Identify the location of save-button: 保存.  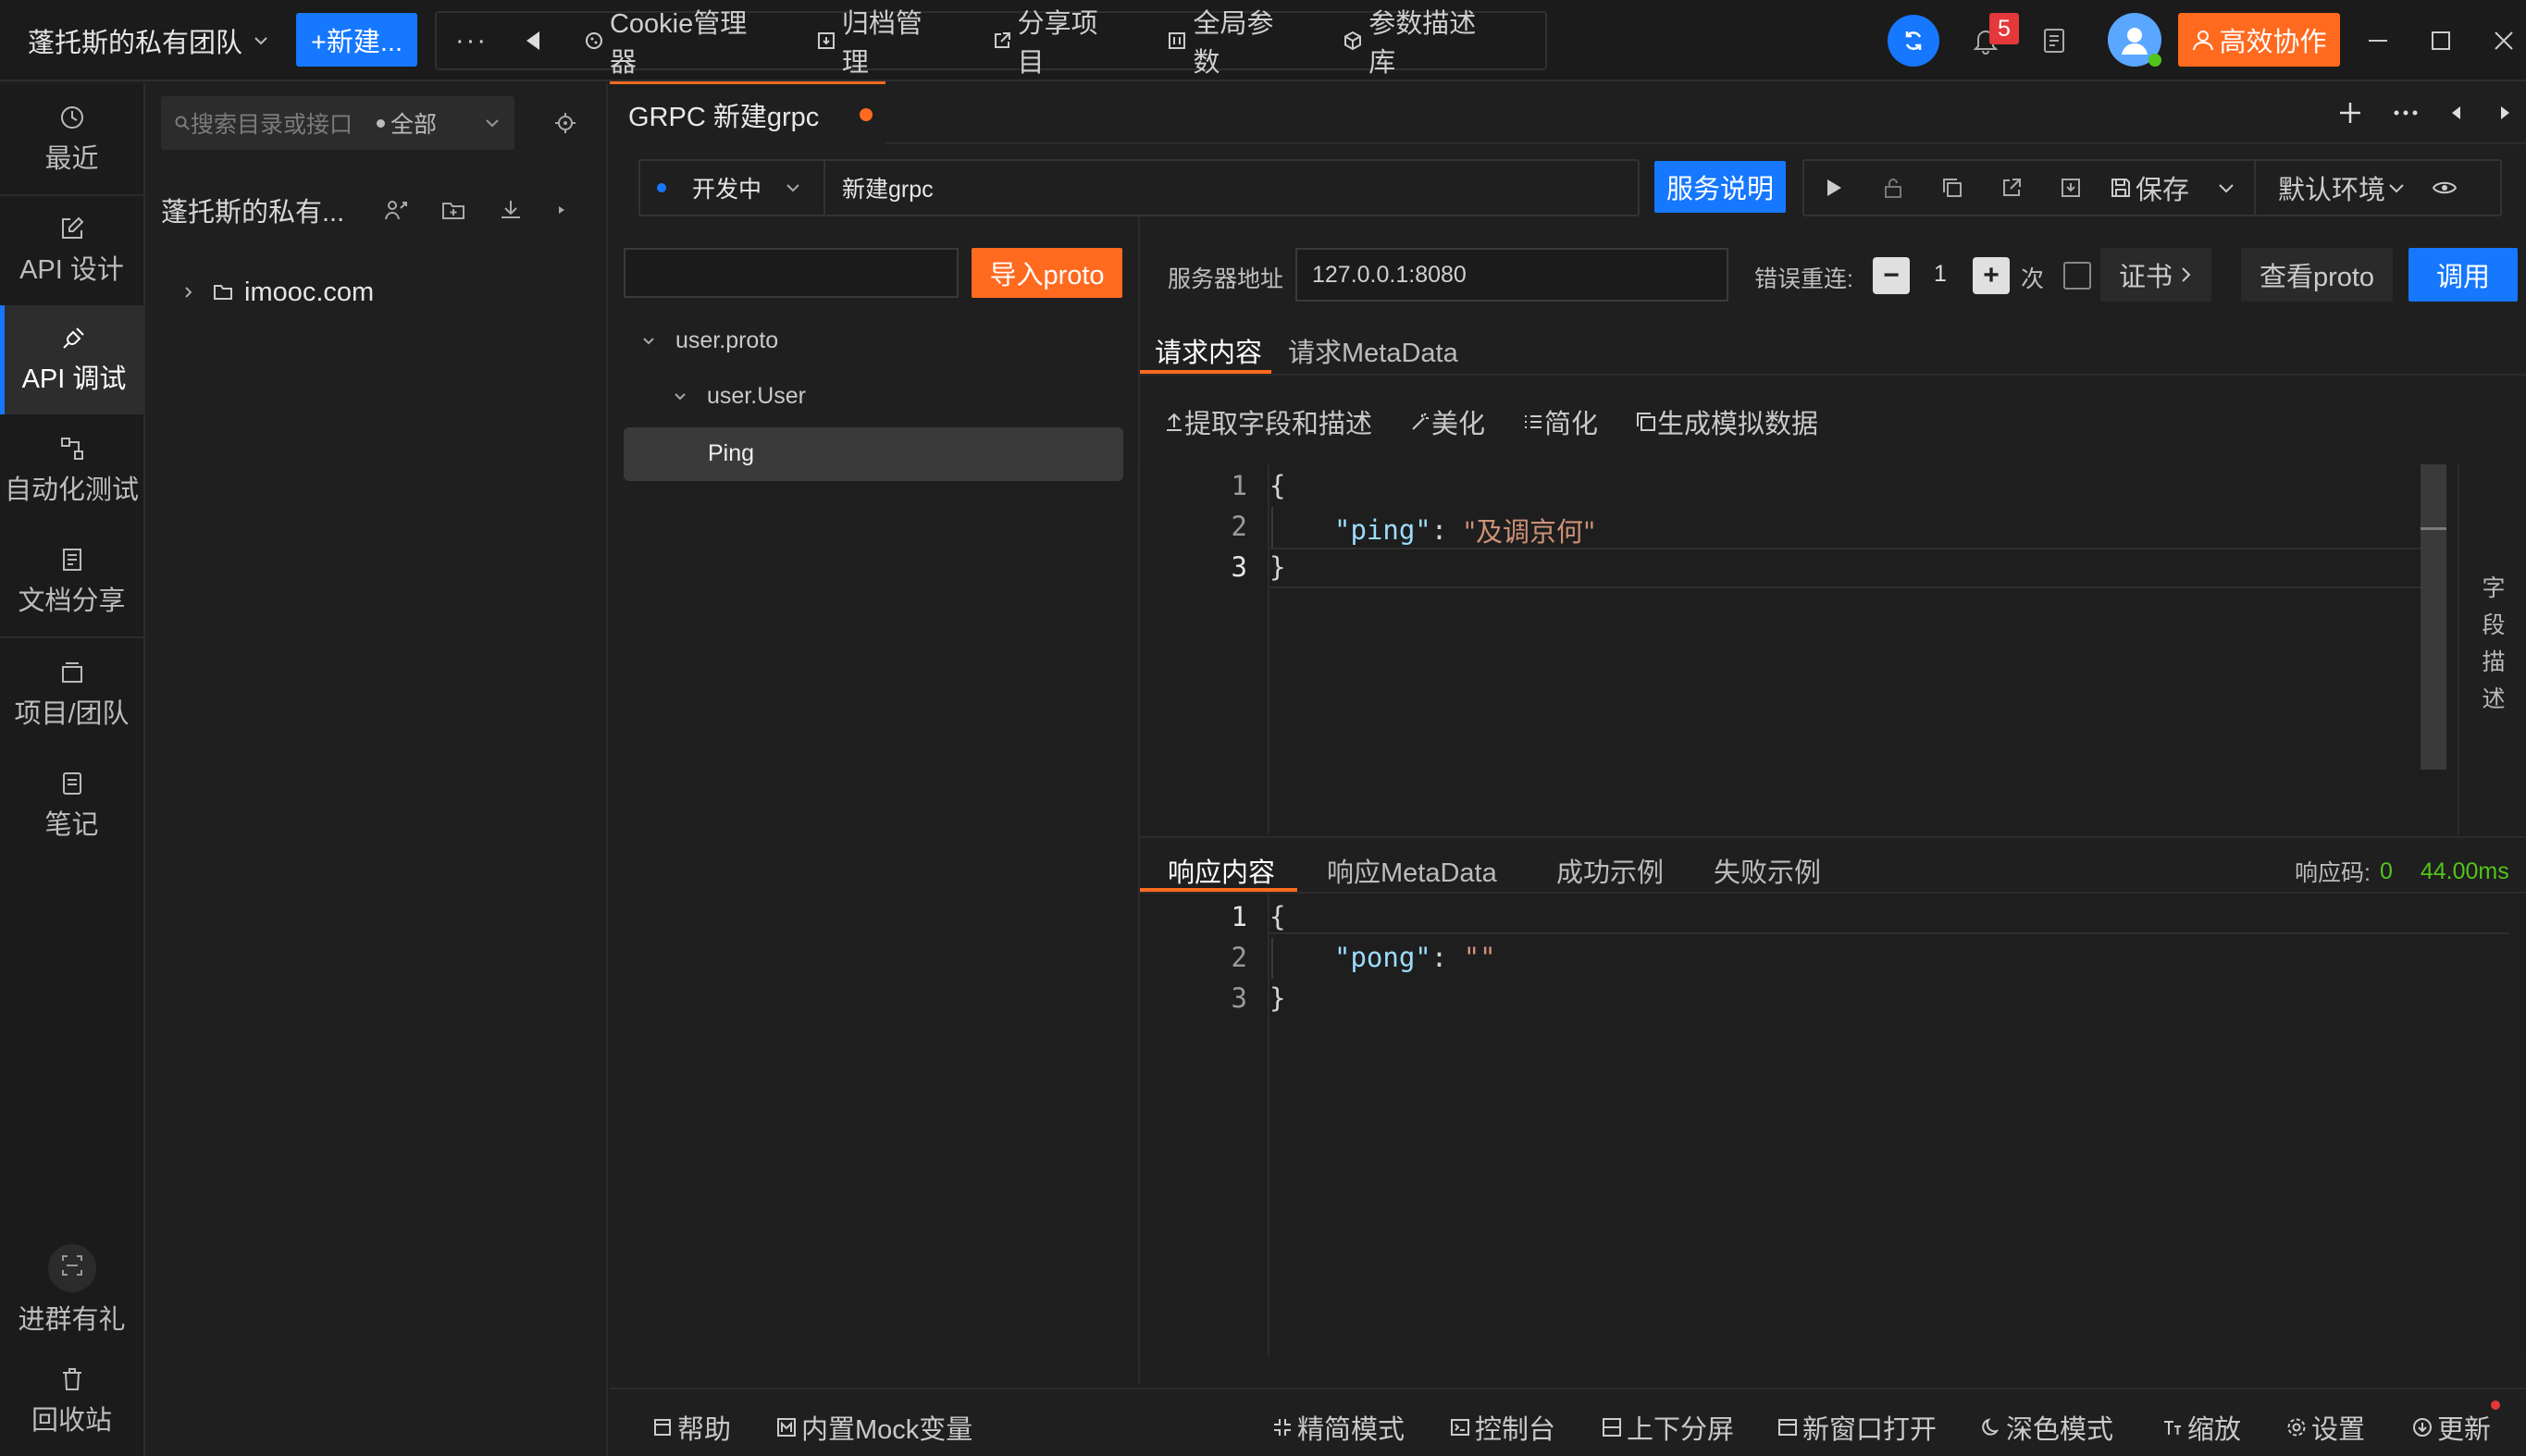
(2149, 188).